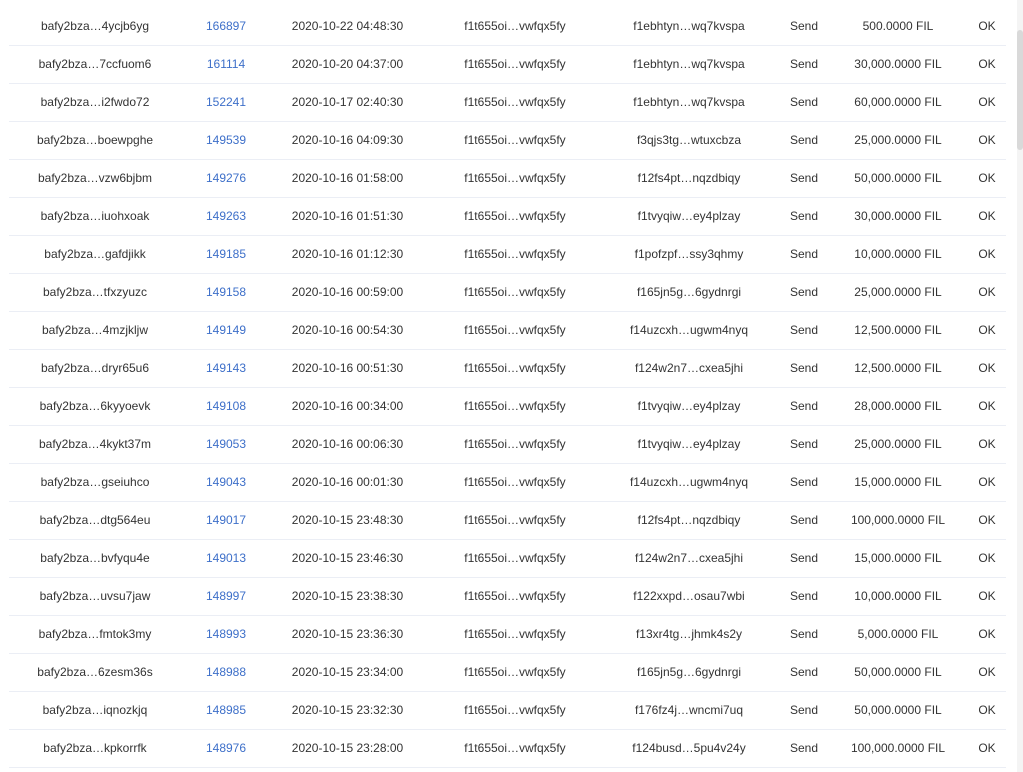 Image resolution: width=1023 pixels, height=772 pixels. Describe the element at coordinates (226, 216) in the screenshot. I see `block-height-link: 149263` at that location.